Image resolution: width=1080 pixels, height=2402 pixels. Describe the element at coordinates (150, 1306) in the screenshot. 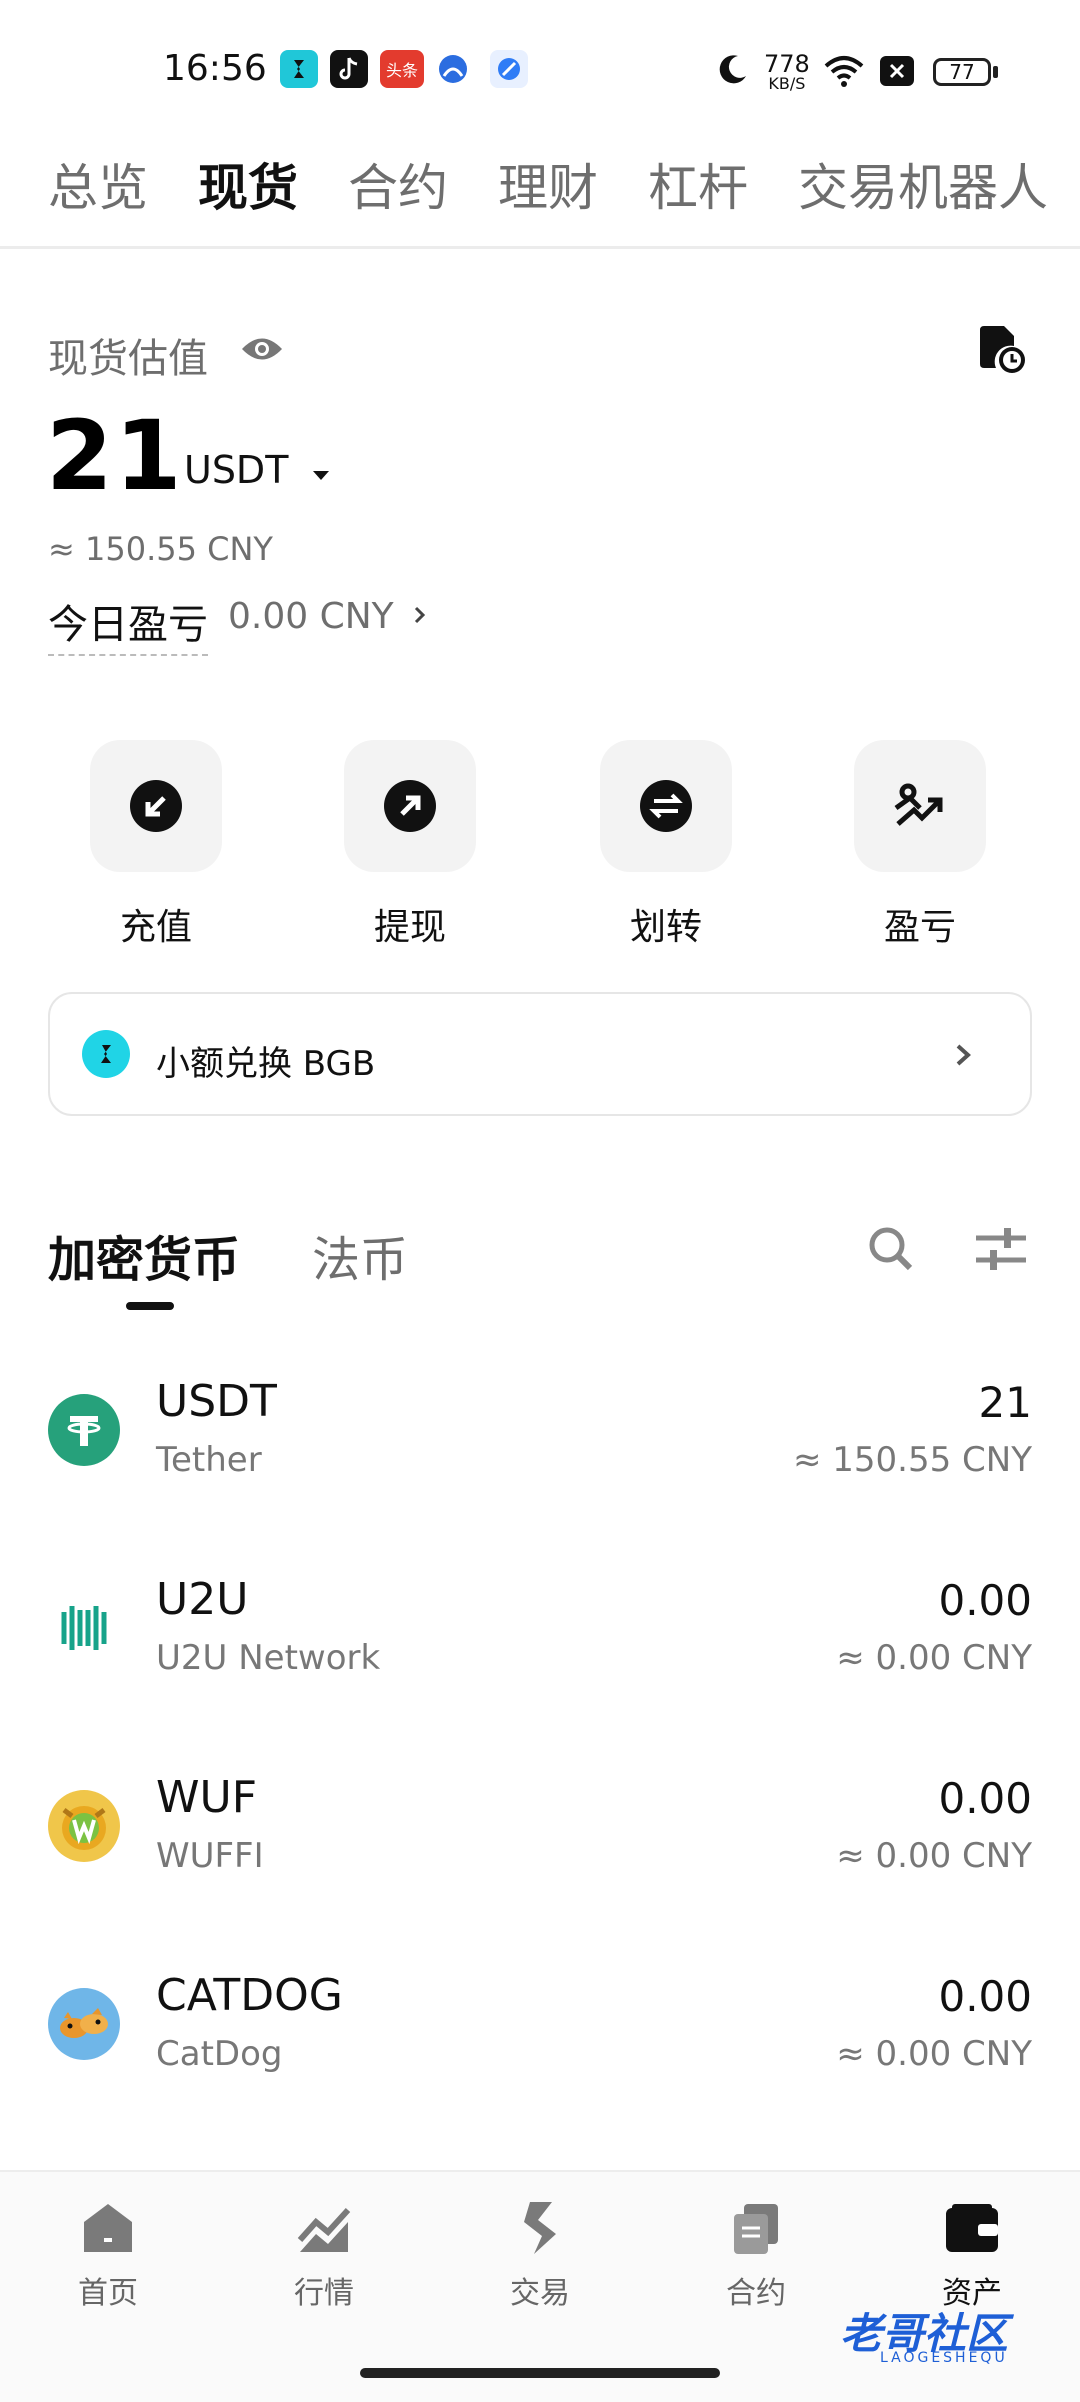

I see `active-tab-indicator` at that location.